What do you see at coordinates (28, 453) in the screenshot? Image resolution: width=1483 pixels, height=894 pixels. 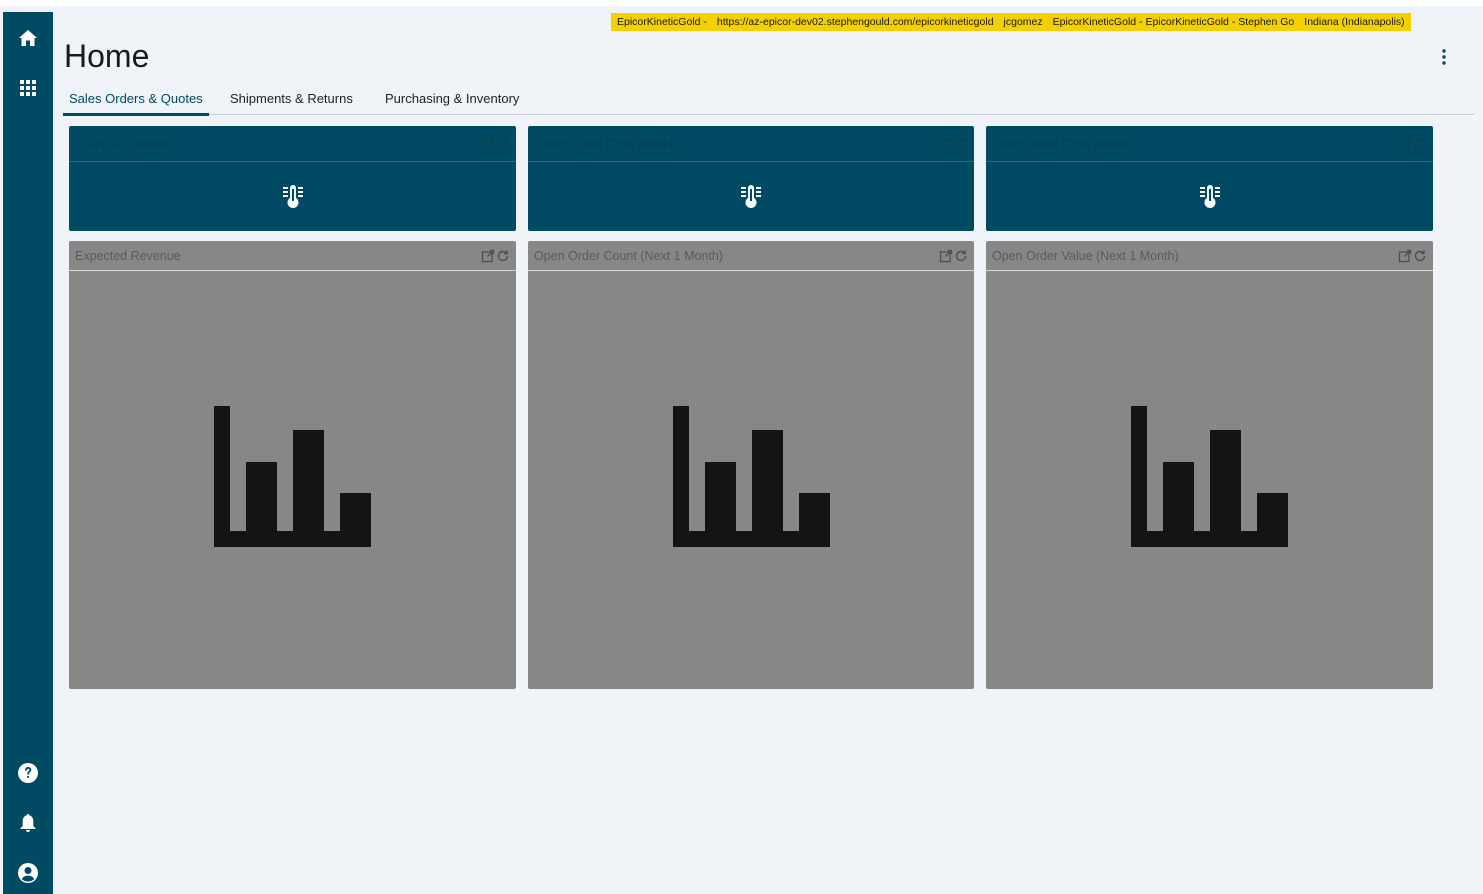 I see `sidebar` at bounding box center [28, 453].